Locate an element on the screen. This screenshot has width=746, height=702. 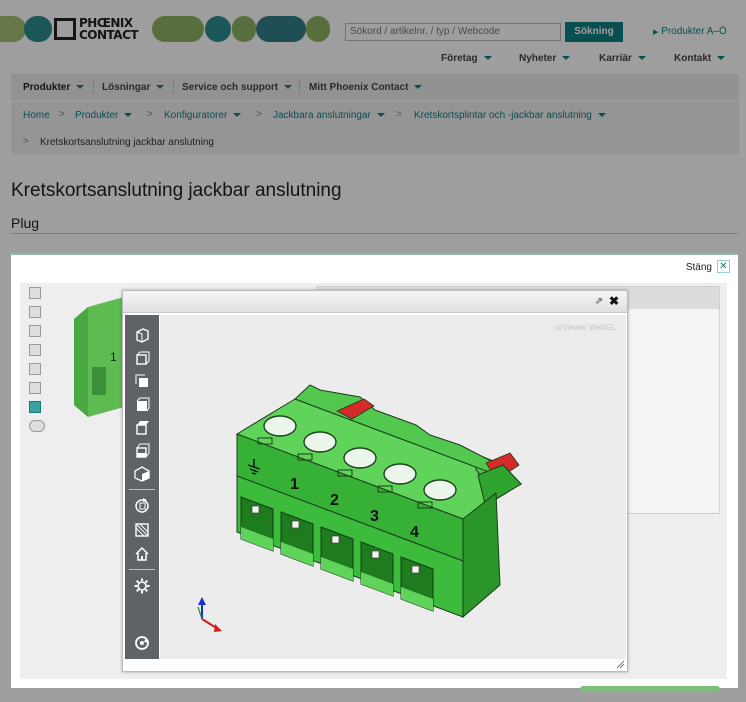
action-button is located at coordinates (650, 689).